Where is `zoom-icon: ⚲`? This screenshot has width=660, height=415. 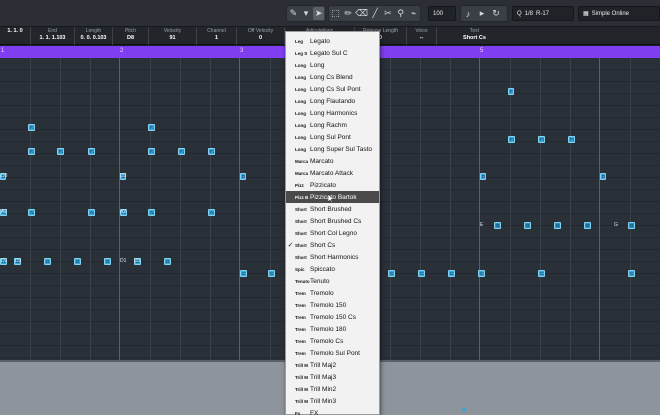
zoom-icon: ⚲ is located at coordinates (400, 13).